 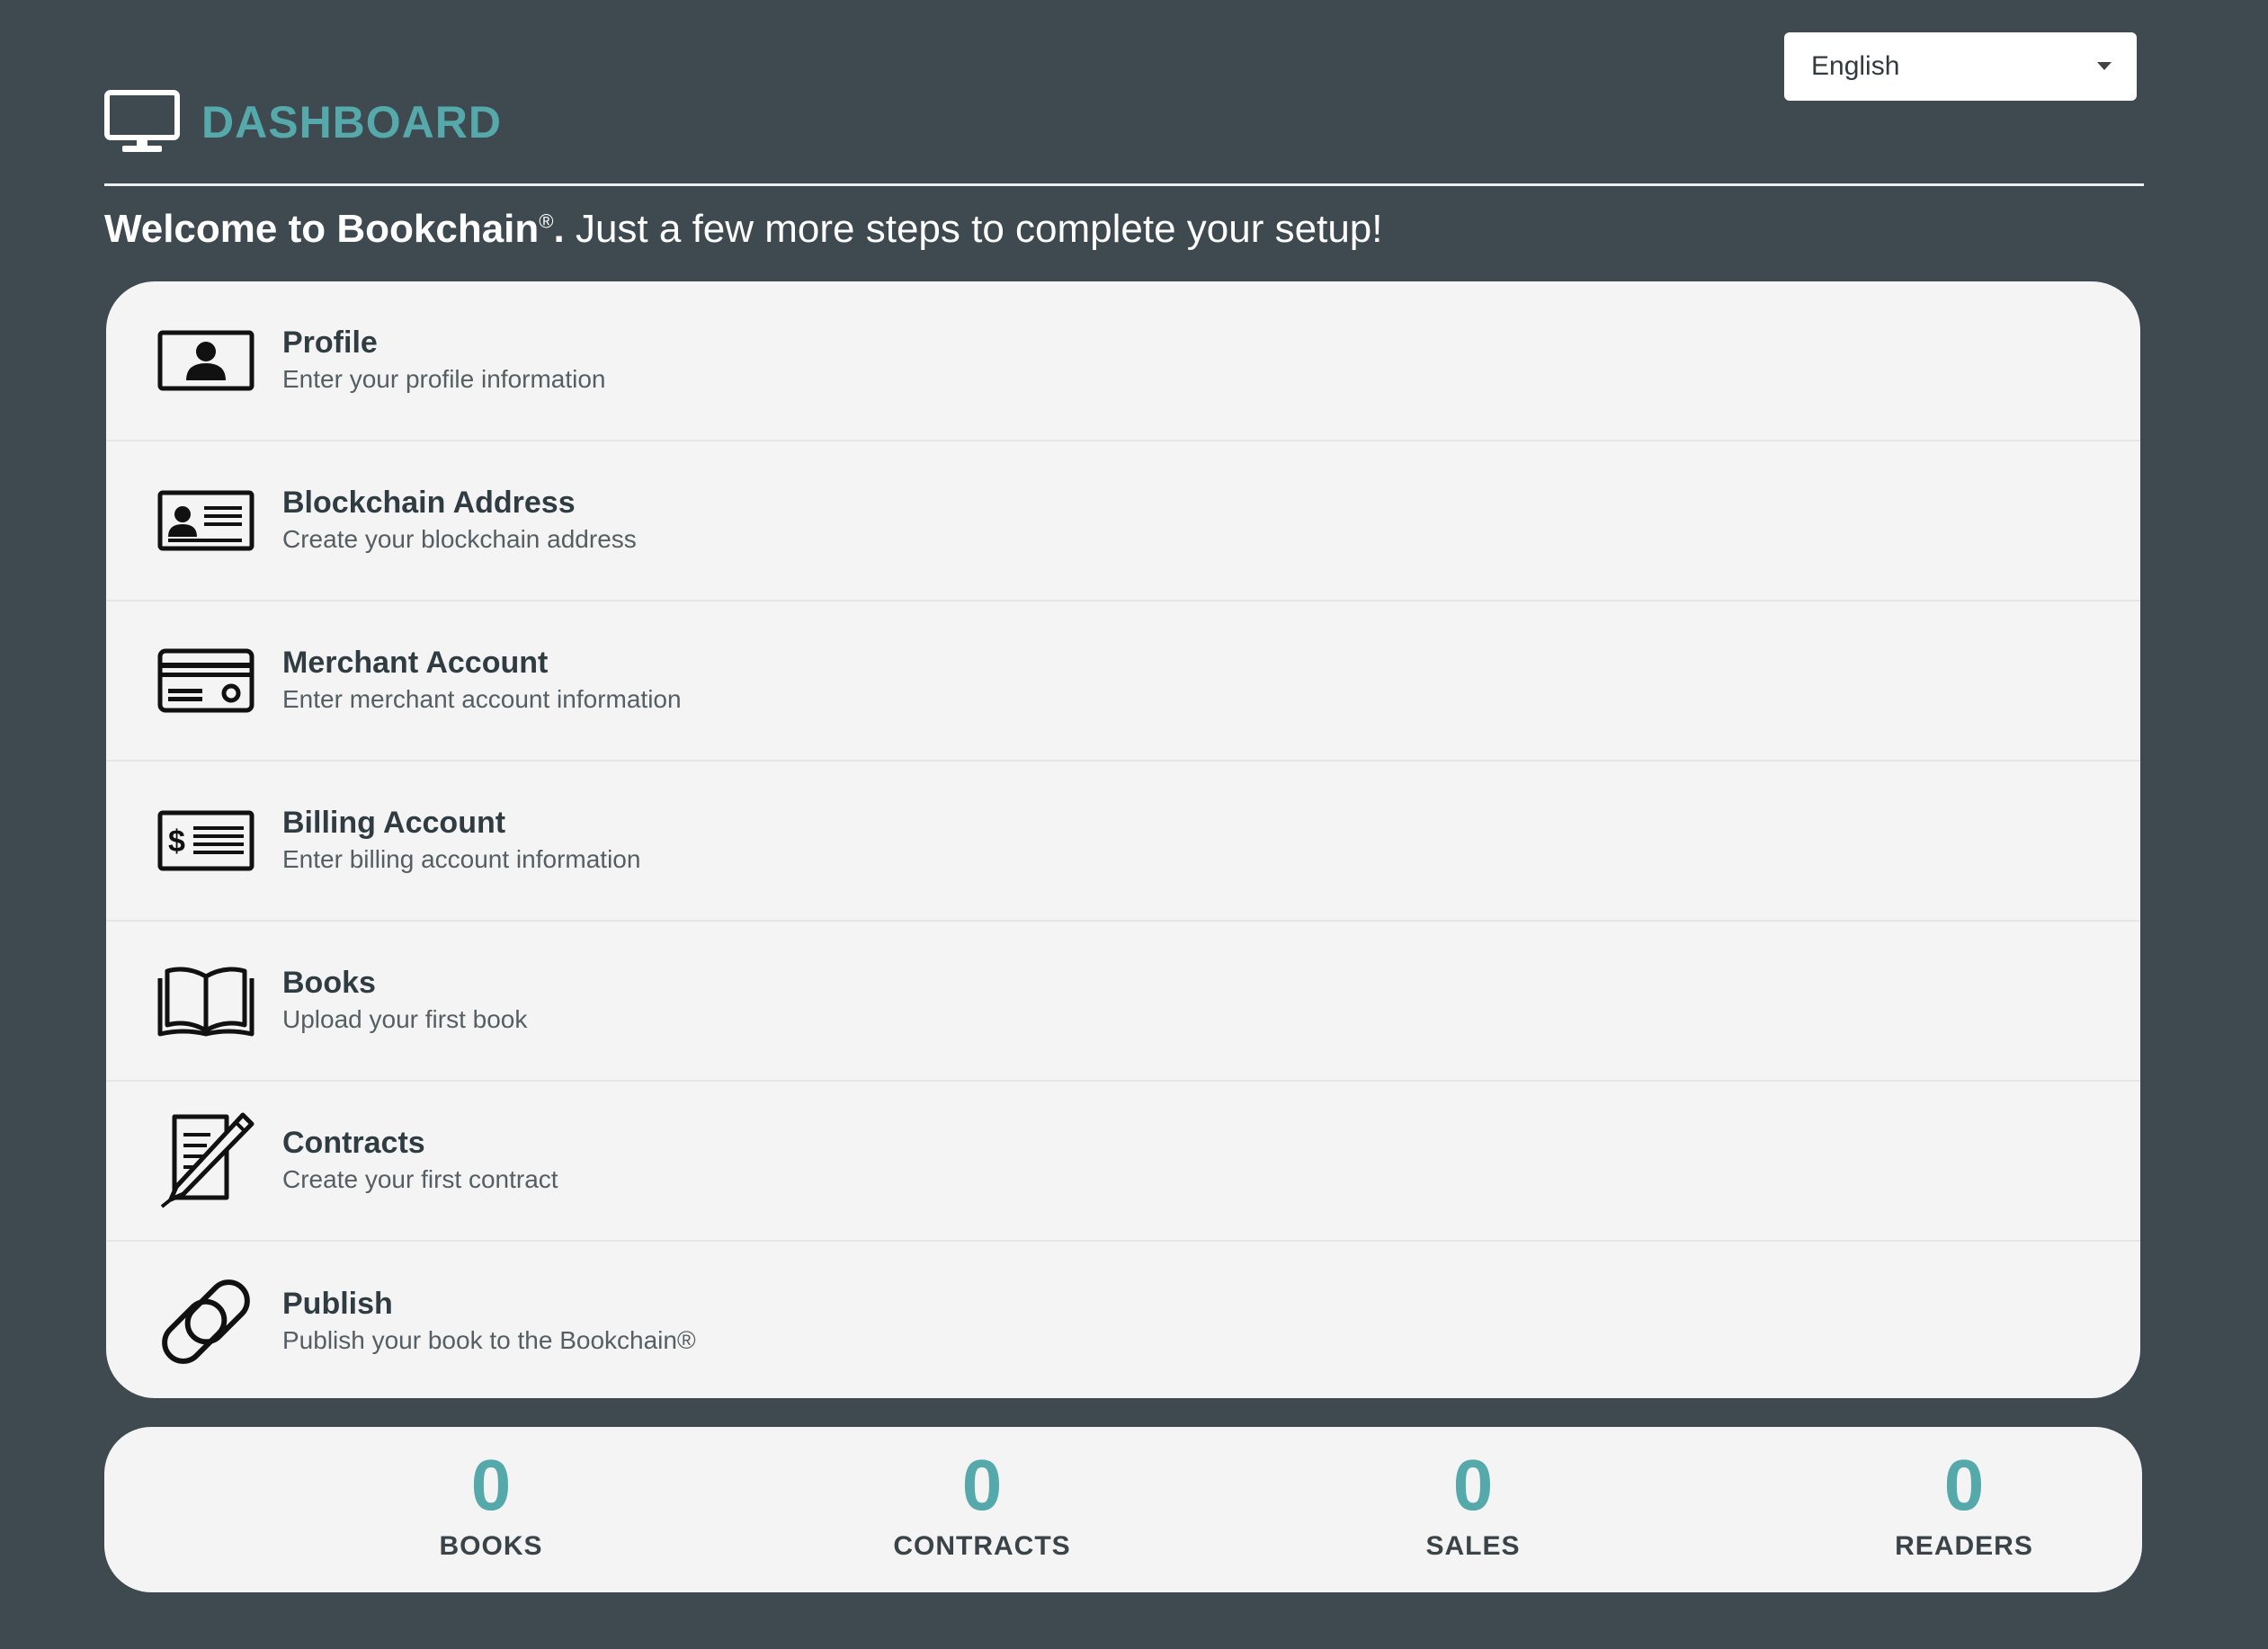 I want to click on open-book-icon, so click(x=206, y=1000).